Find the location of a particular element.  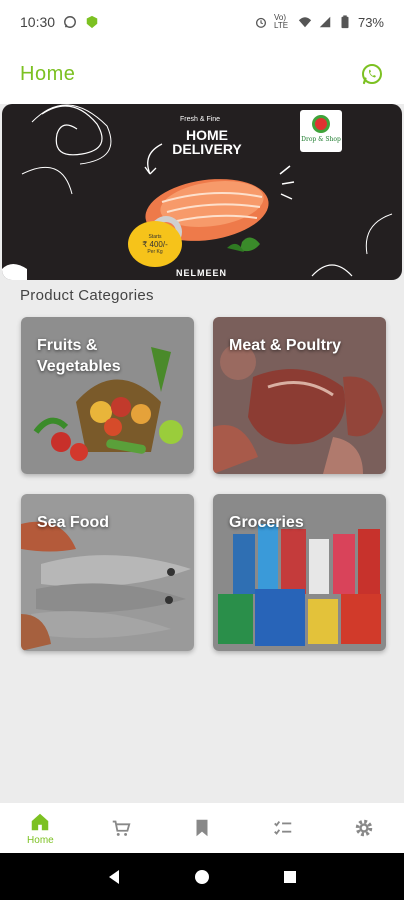

category-card-groceries: Groceries is located at coordinates (299, 572).